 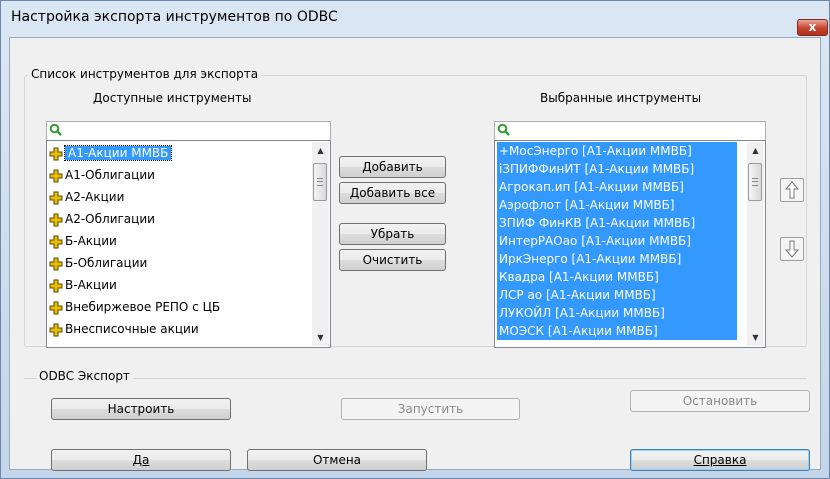 What do you see at coordinates (595, 241) in the screenshot?
I see `list-item-label: ИнтерРАОао [А1-Акции ММВБ]` at bounding box center [595, 241].